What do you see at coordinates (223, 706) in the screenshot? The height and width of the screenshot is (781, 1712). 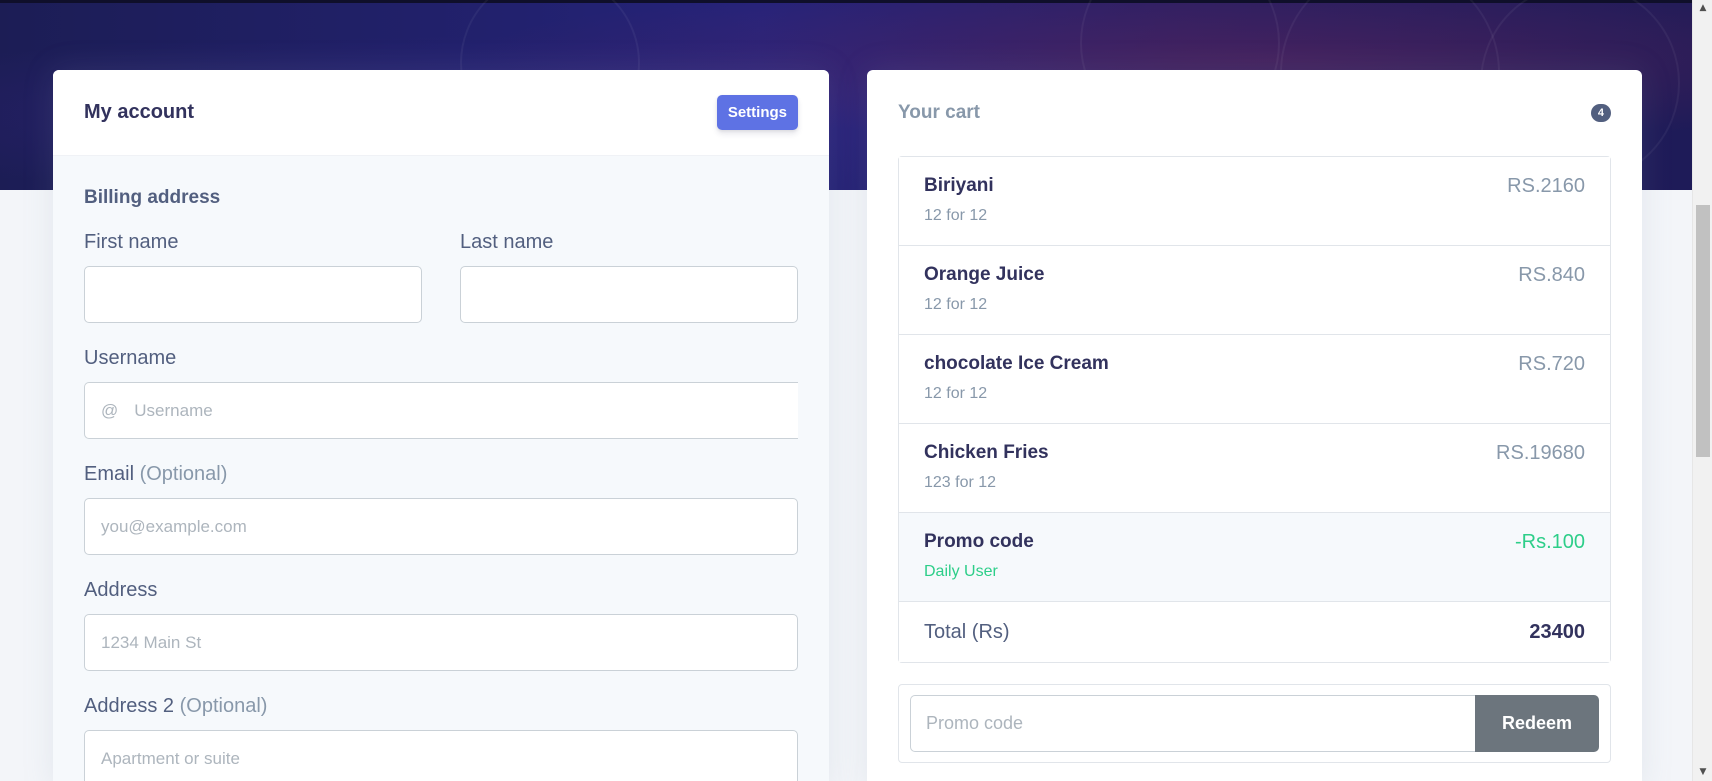 I see `address2-optional-hint: (Optional)` at bounding box center [223, 706].